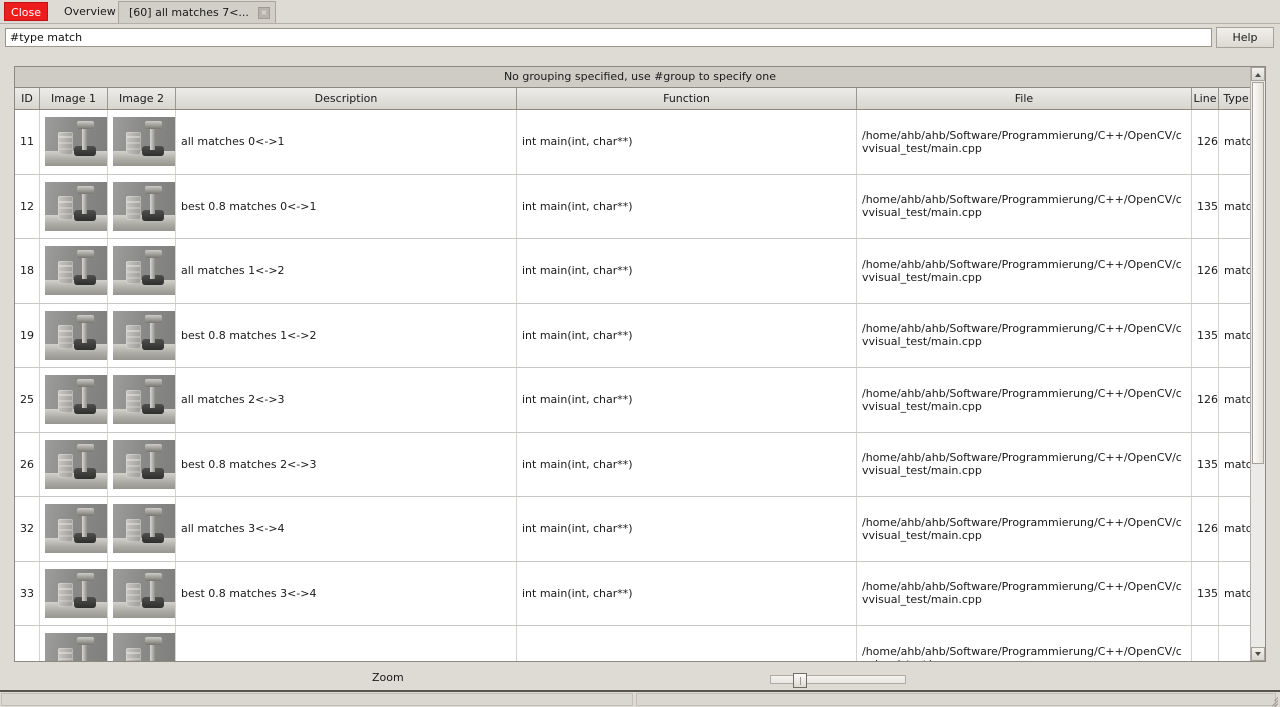  Describe the element at coordinates (1205, 643) in the screenshot. I see `cell-line` at that location.